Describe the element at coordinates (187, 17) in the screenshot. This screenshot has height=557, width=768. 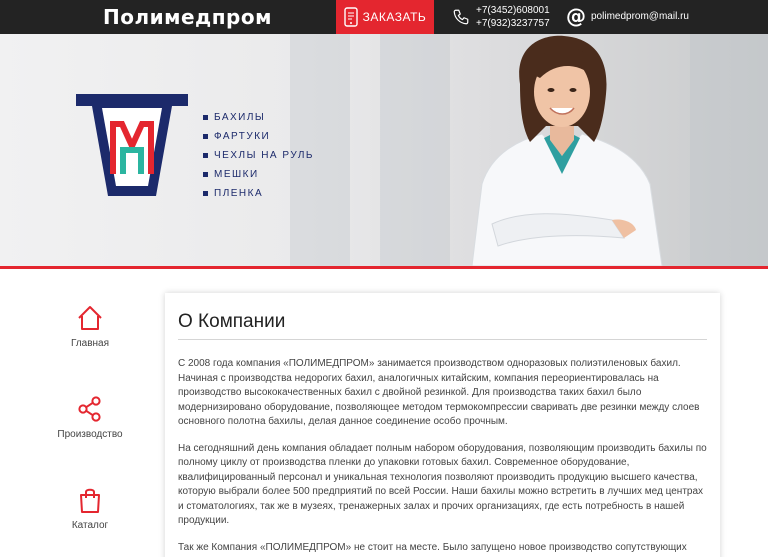
I see `brand-logo-text: Полимедпром` at that location.